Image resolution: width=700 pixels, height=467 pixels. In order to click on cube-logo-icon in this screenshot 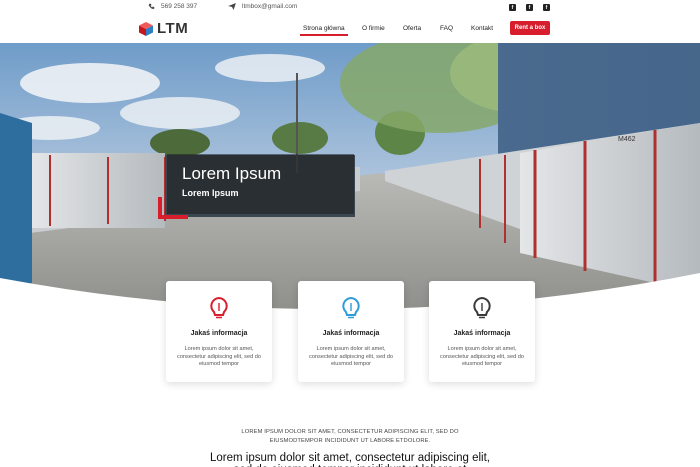, I will do `click(146, 28)`.